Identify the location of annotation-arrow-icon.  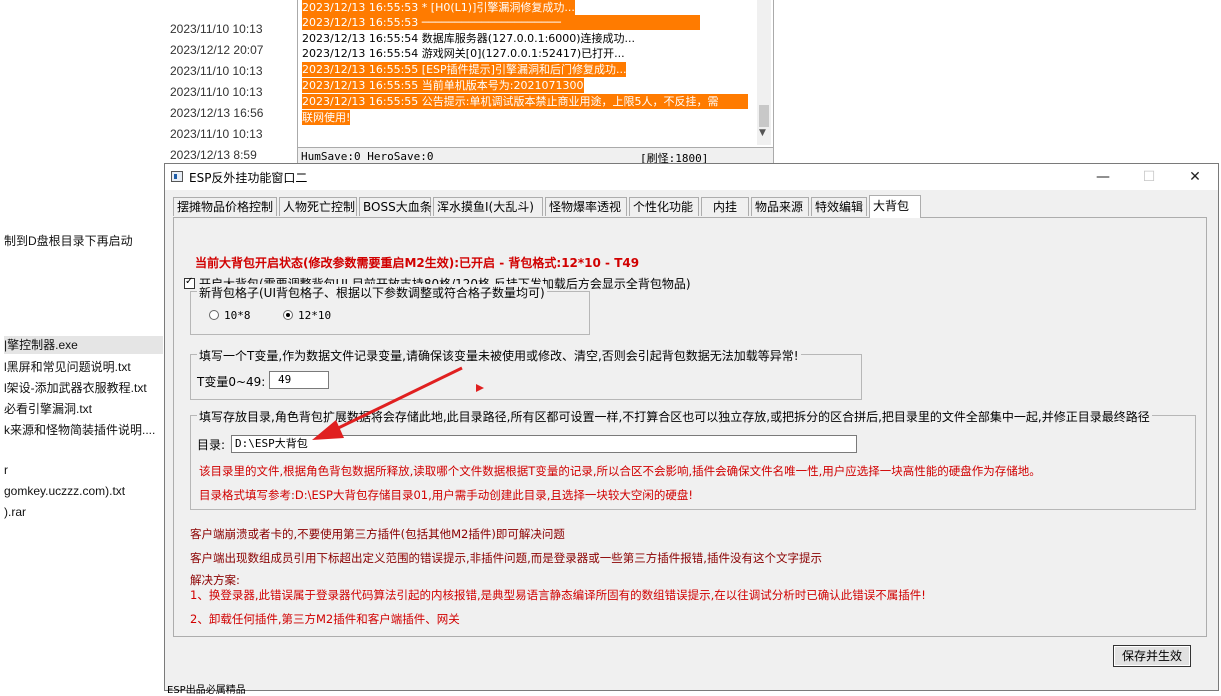
(398, 403).